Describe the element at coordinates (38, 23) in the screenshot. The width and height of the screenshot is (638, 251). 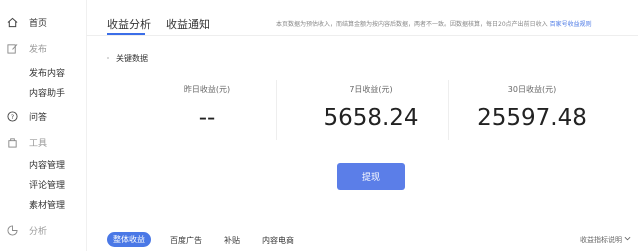
I see `sidebar-item-label: 首页` at that location.